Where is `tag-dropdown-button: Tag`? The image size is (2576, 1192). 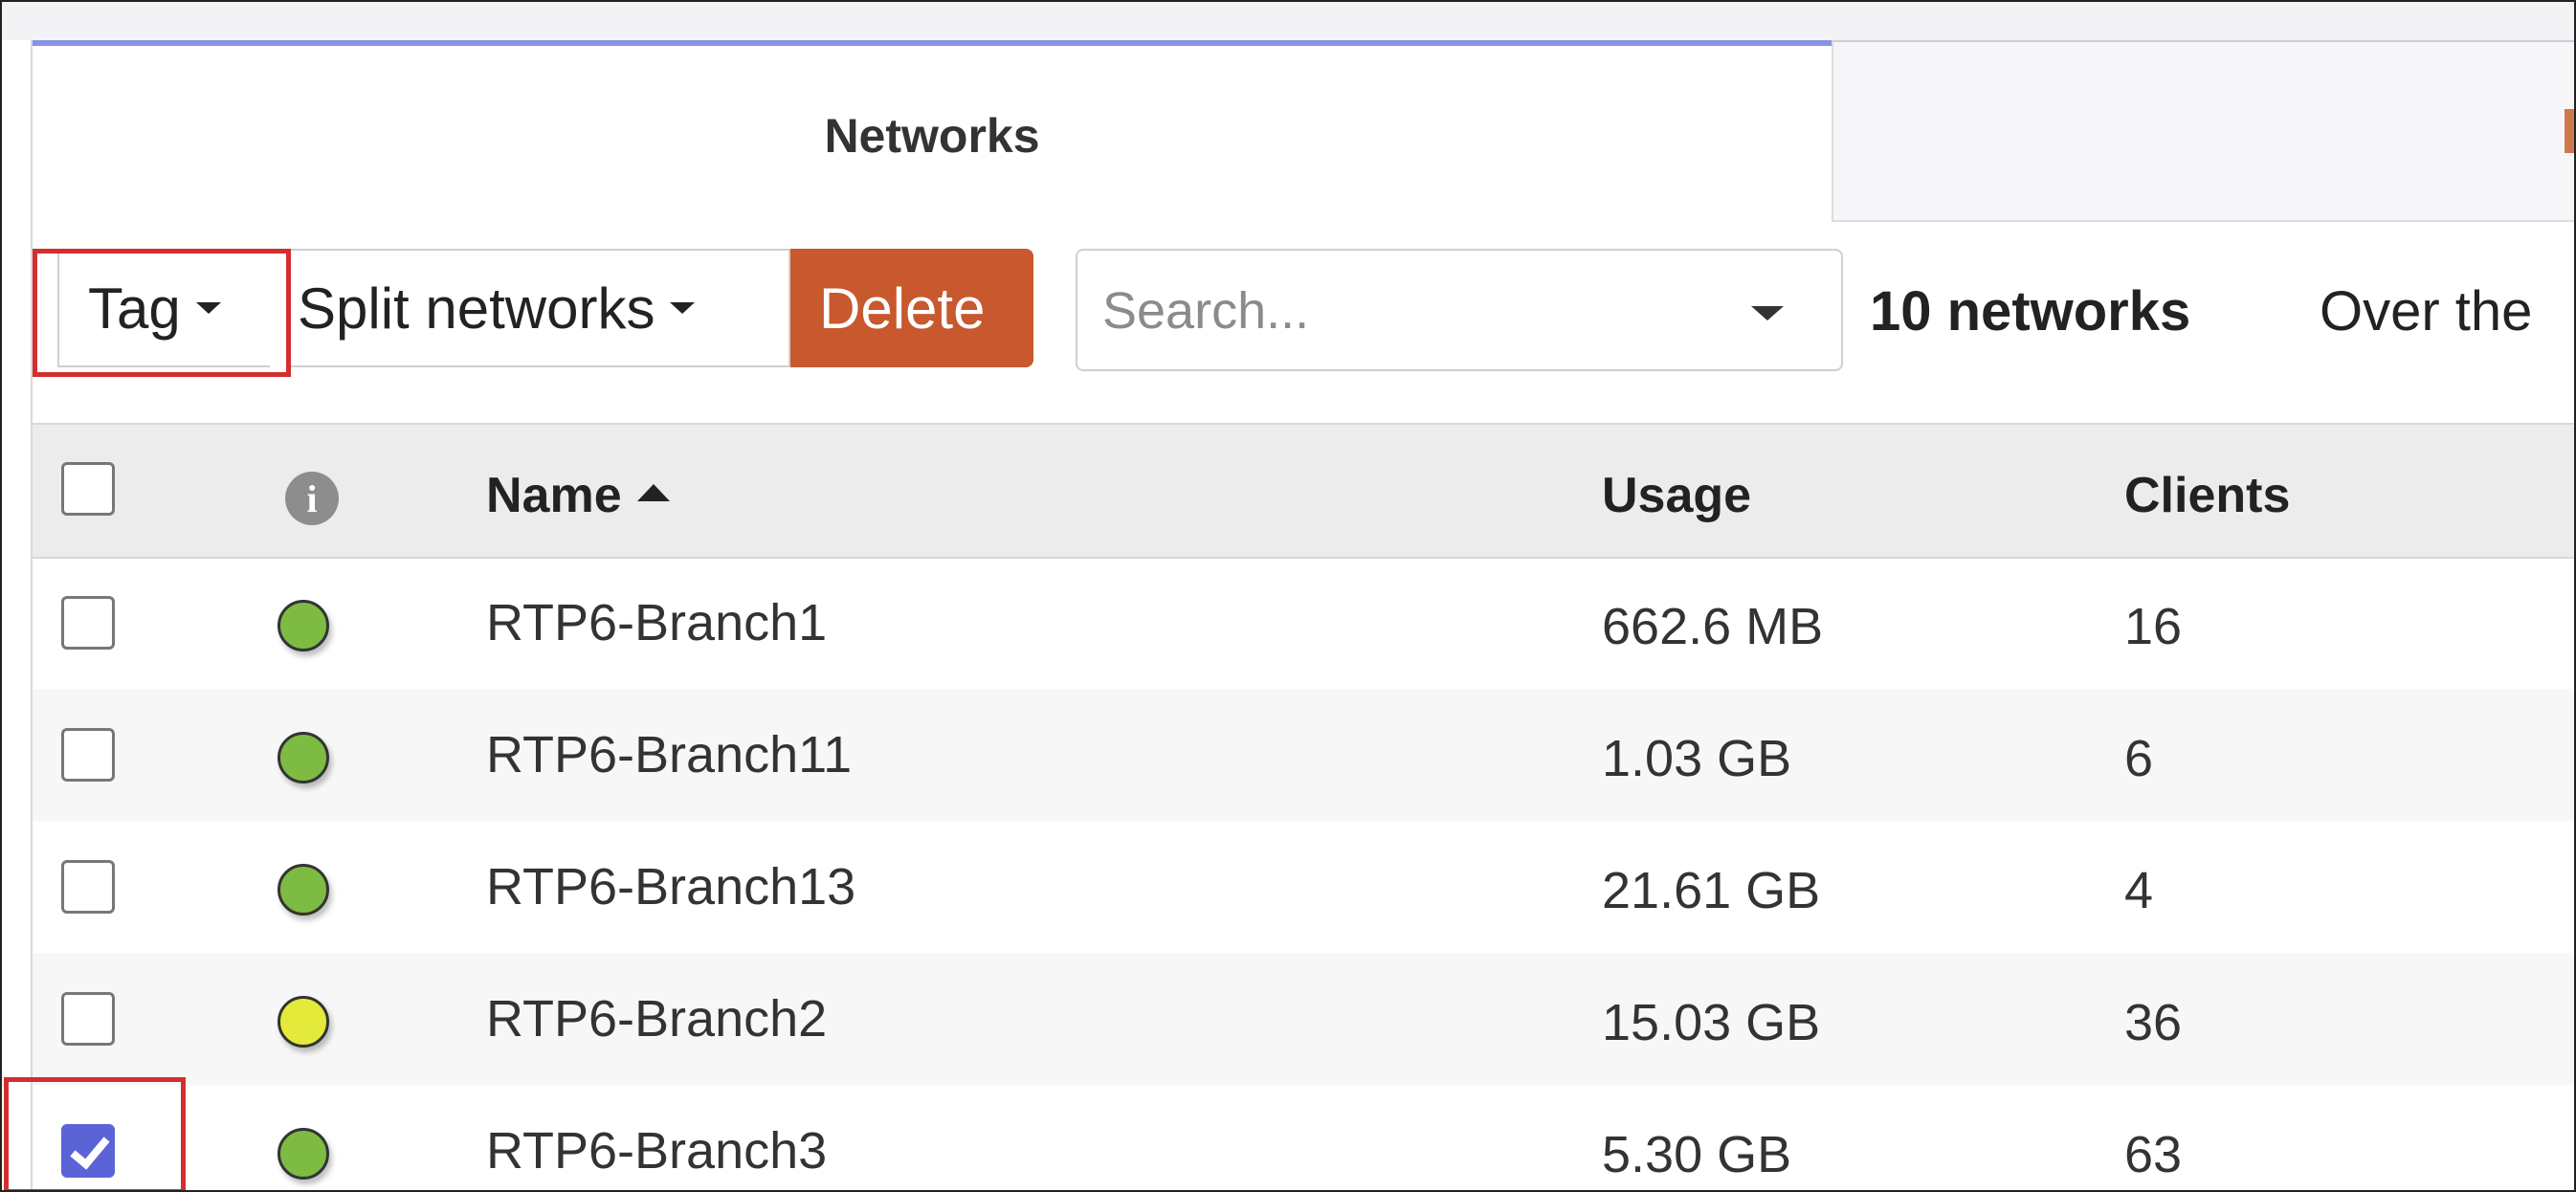 tag-dropdown-button: Tag is located at coordinates (163, 308).